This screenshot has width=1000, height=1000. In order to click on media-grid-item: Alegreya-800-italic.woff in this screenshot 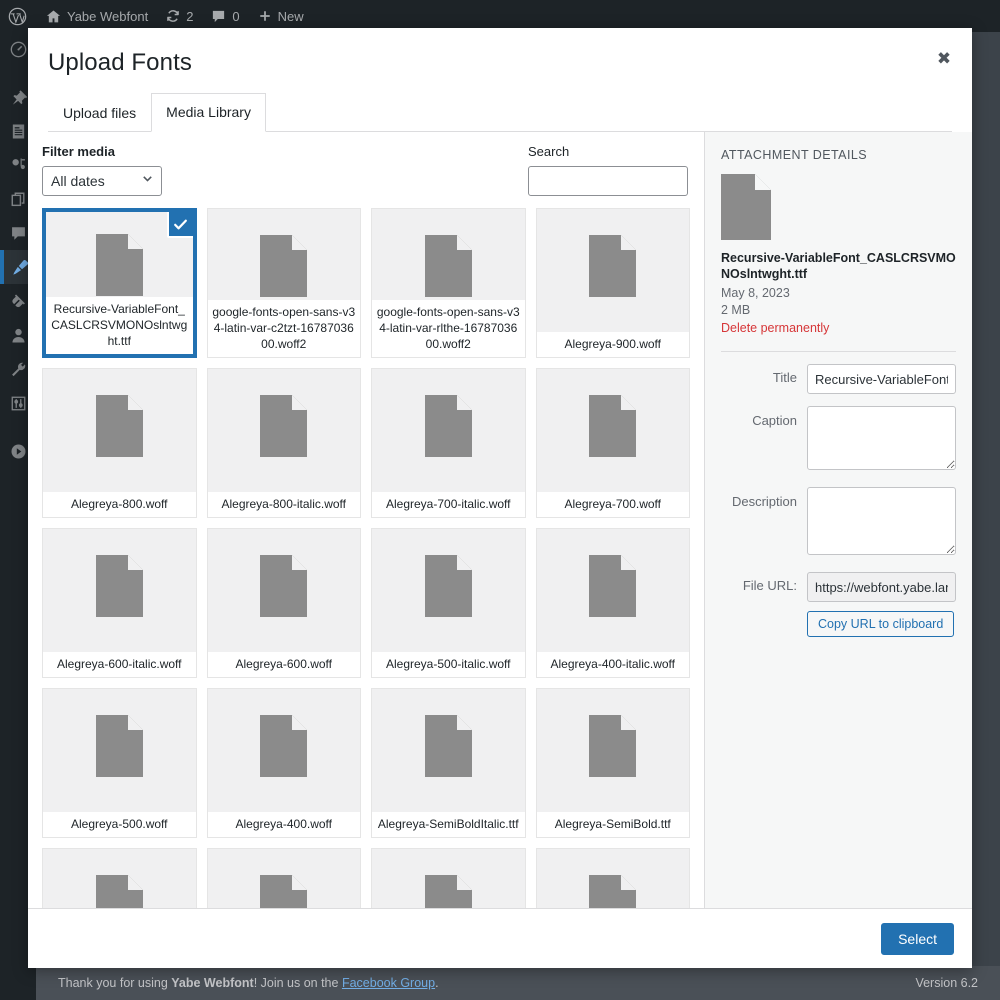, I will do `click(283, 443)`.